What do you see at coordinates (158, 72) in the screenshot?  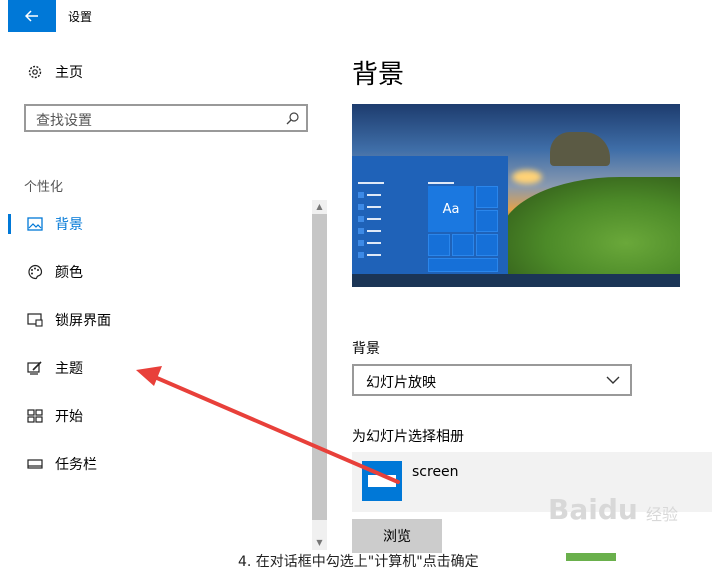 I see `nav-home: 主页` at bounding box center [158, 72].